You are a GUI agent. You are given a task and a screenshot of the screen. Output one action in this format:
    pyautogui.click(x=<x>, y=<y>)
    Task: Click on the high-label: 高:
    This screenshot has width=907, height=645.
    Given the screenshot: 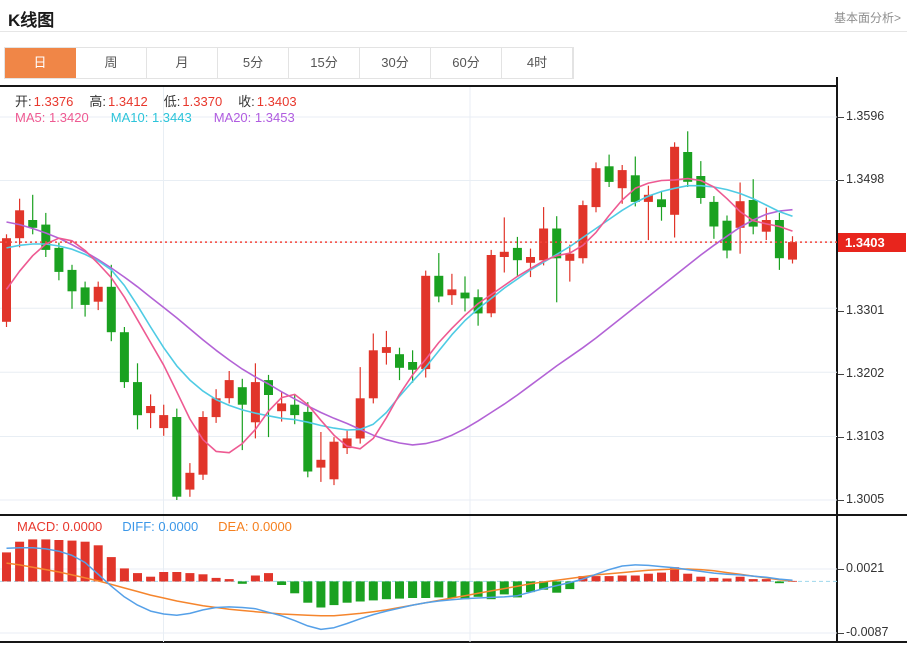 What is the action you would take?
    pyautogui.click(x=98, y=101)
    